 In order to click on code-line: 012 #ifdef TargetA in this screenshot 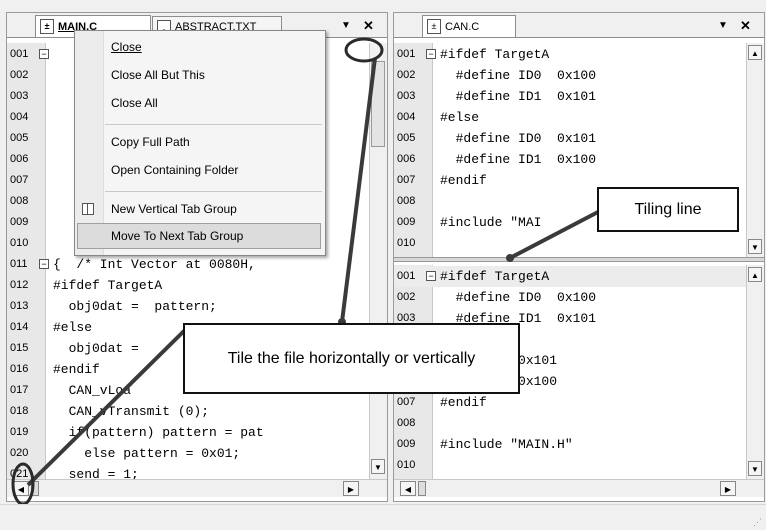, I will do `click(188, 285)`.